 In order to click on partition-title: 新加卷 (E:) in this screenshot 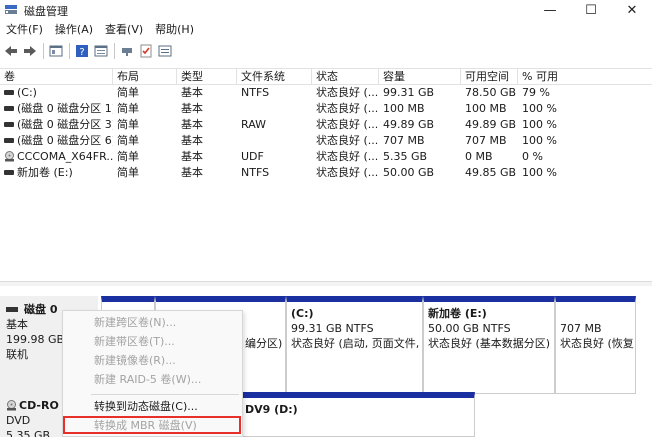, I will do `click(457, 313)`.